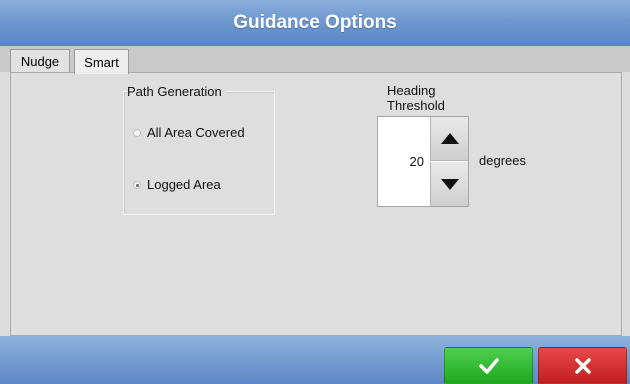 This screenshot has width=630, height=384. Describe the element at coordinates (199, 153) in the screenshot. I see `path-generation-group` at that location.